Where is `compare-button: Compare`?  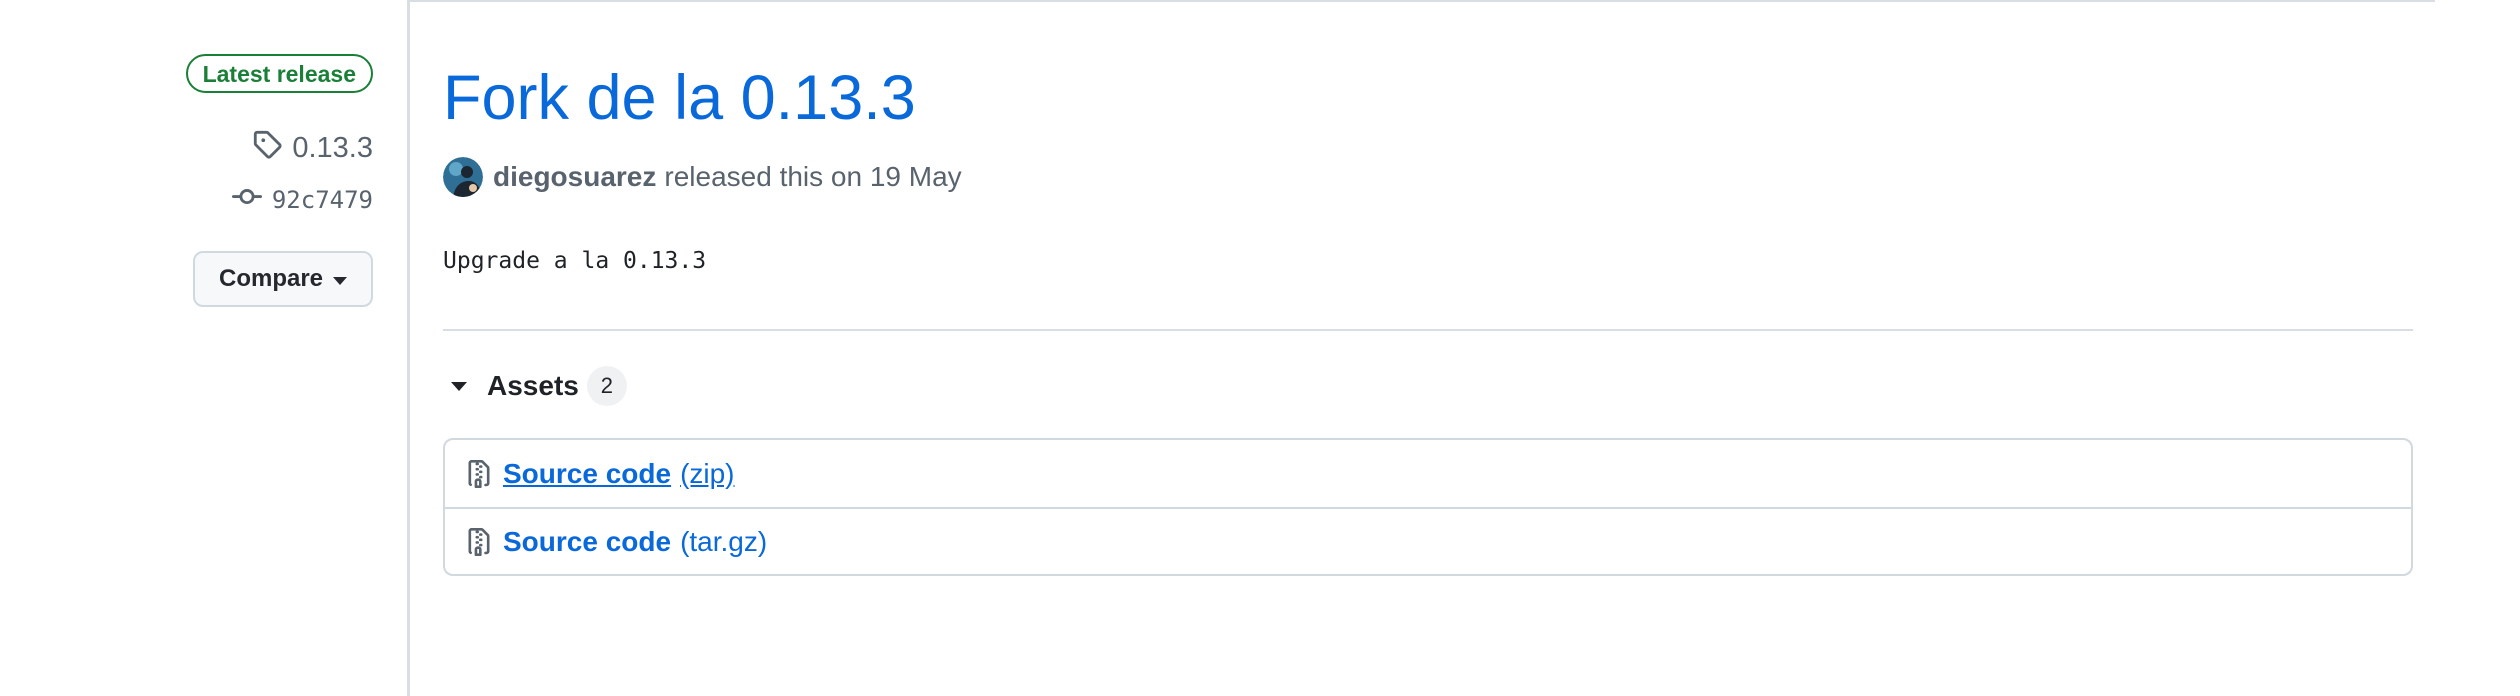 compare-button: Compare is located at coordinates (283, 279).